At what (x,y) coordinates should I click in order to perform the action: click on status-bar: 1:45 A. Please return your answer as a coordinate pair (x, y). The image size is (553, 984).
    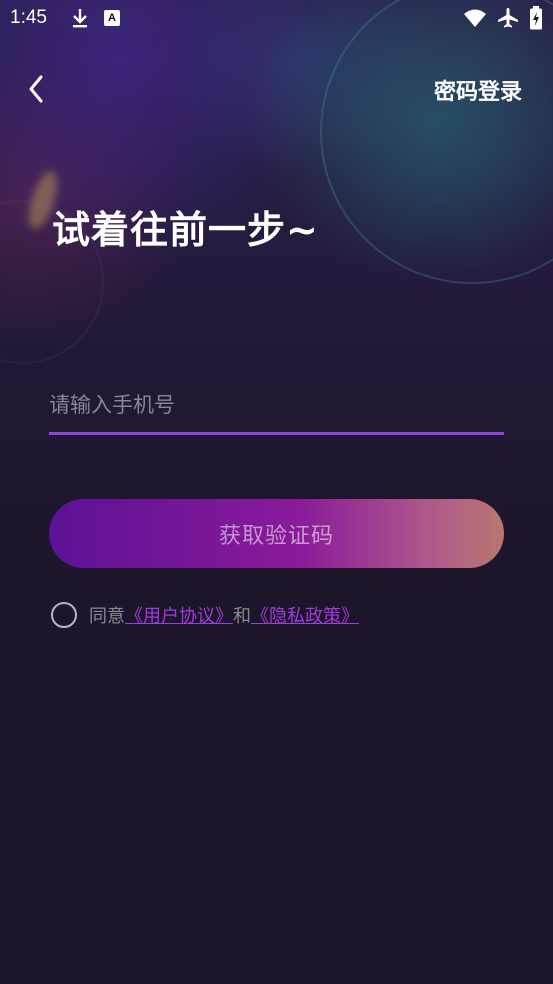
    Looking at the image, I should click on (276, 19).